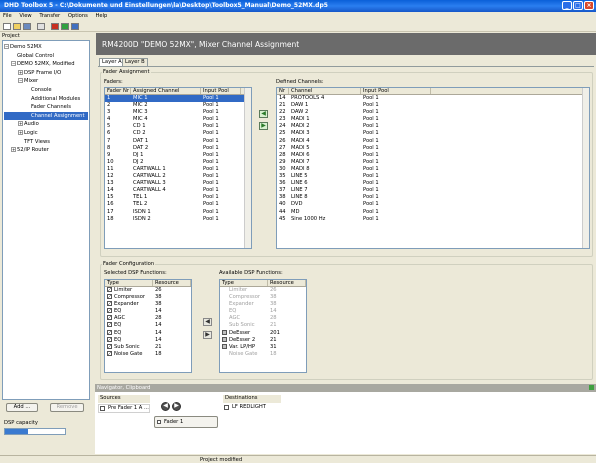 The height and width of the screenshot is (463, 596). What do you see at coordinates (178, 190) in the screenshot?
I see `table-row: 14 CARTWALL 4 Pool 1` at bounding box center [178, 190].